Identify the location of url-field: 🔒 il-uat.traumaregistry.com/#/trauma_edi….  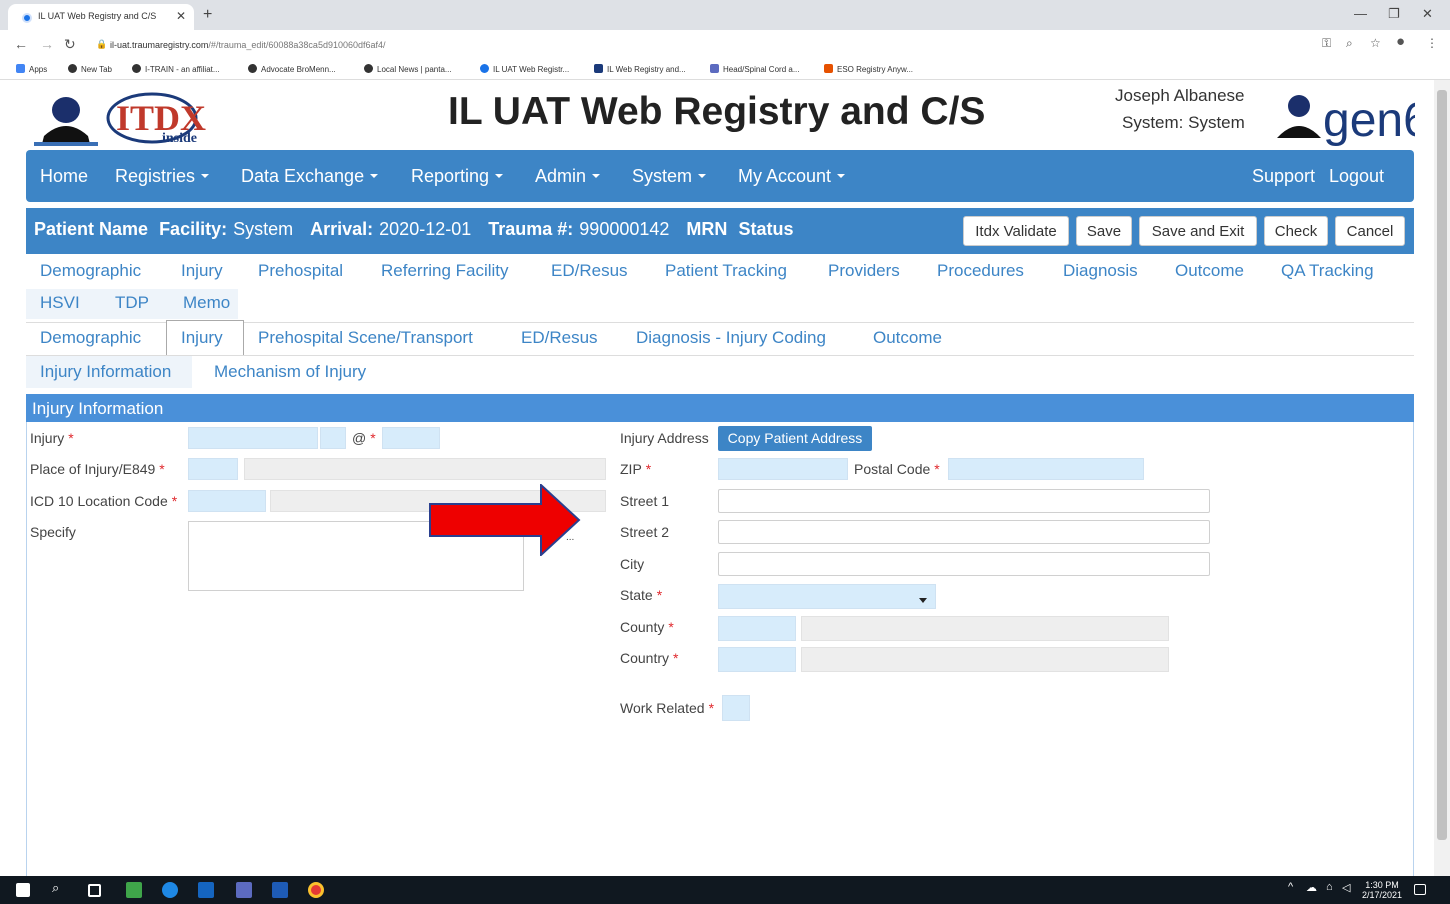
(706, 45).